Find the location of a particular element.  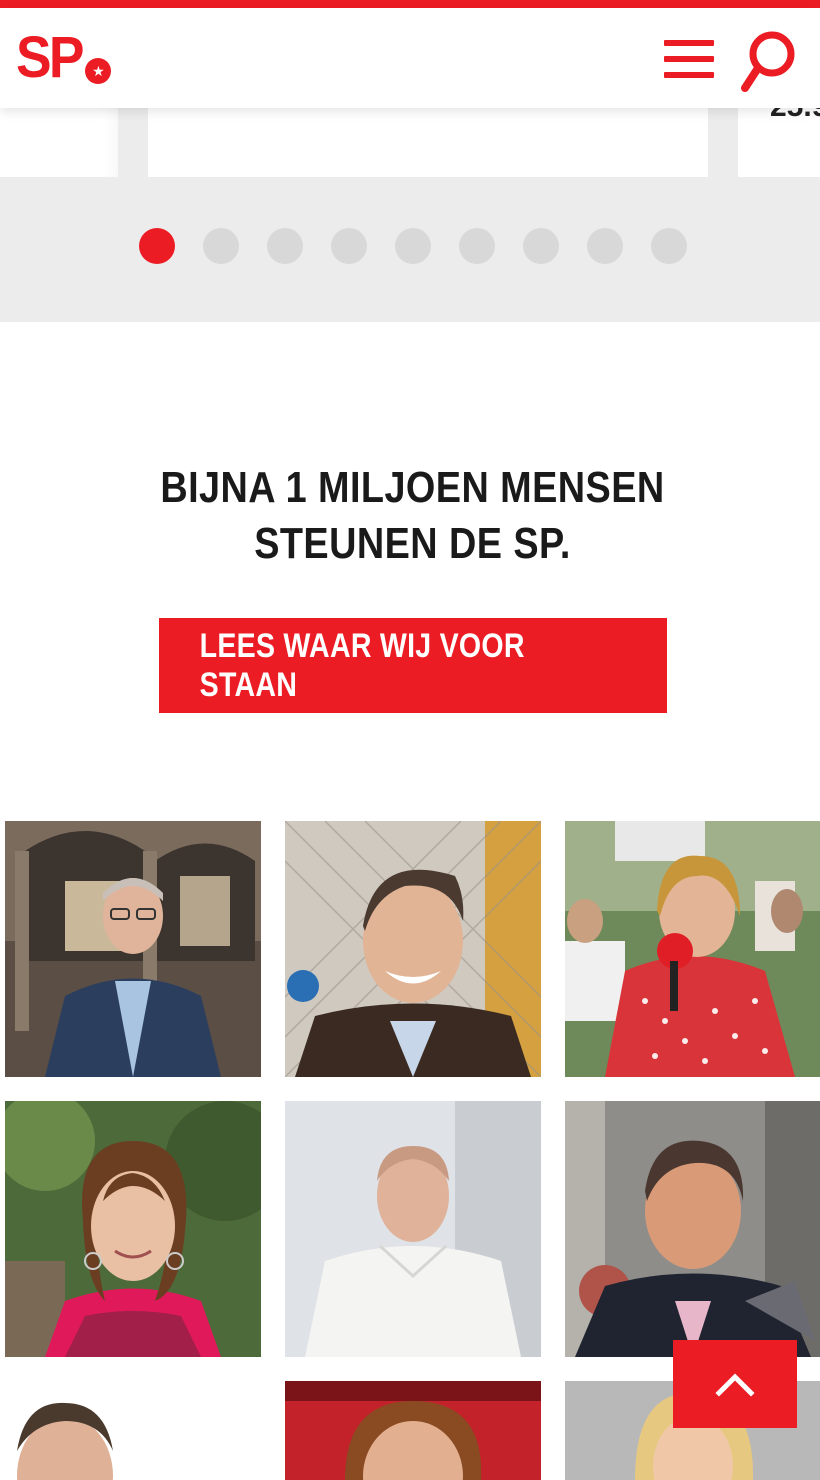

search-button is located at coordinates (767, 61).